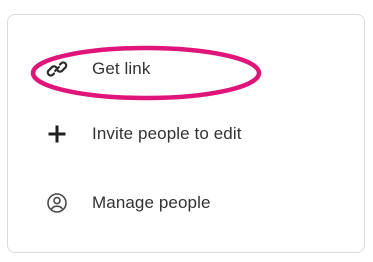  Describe the element at coordinates (57, 69) in the screenshot. I see `link-icon` at that location.